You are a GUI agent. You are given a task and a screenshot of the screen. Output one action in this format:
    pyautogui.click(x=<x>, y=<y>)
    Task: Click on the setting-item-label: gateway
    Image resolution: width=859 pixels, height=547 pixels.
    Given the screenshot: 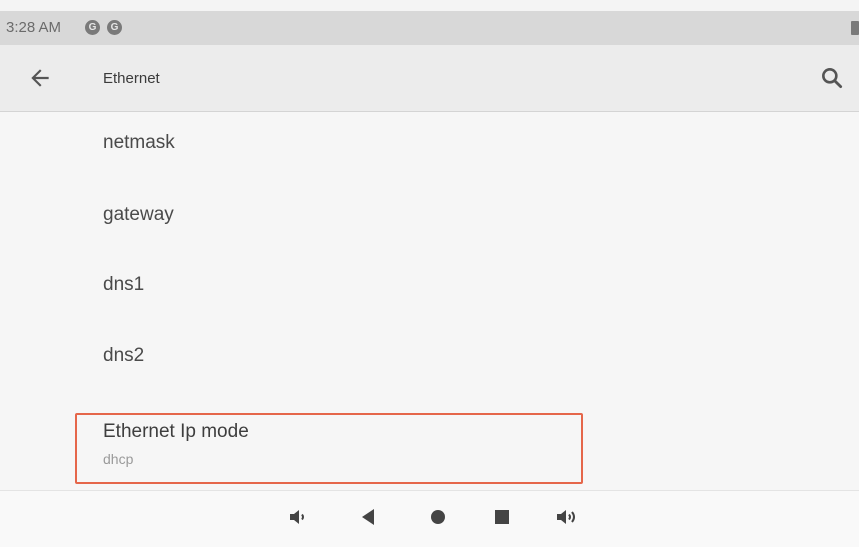 What is the action you would take?
    pyautogui.click(x=138, y=214)
    